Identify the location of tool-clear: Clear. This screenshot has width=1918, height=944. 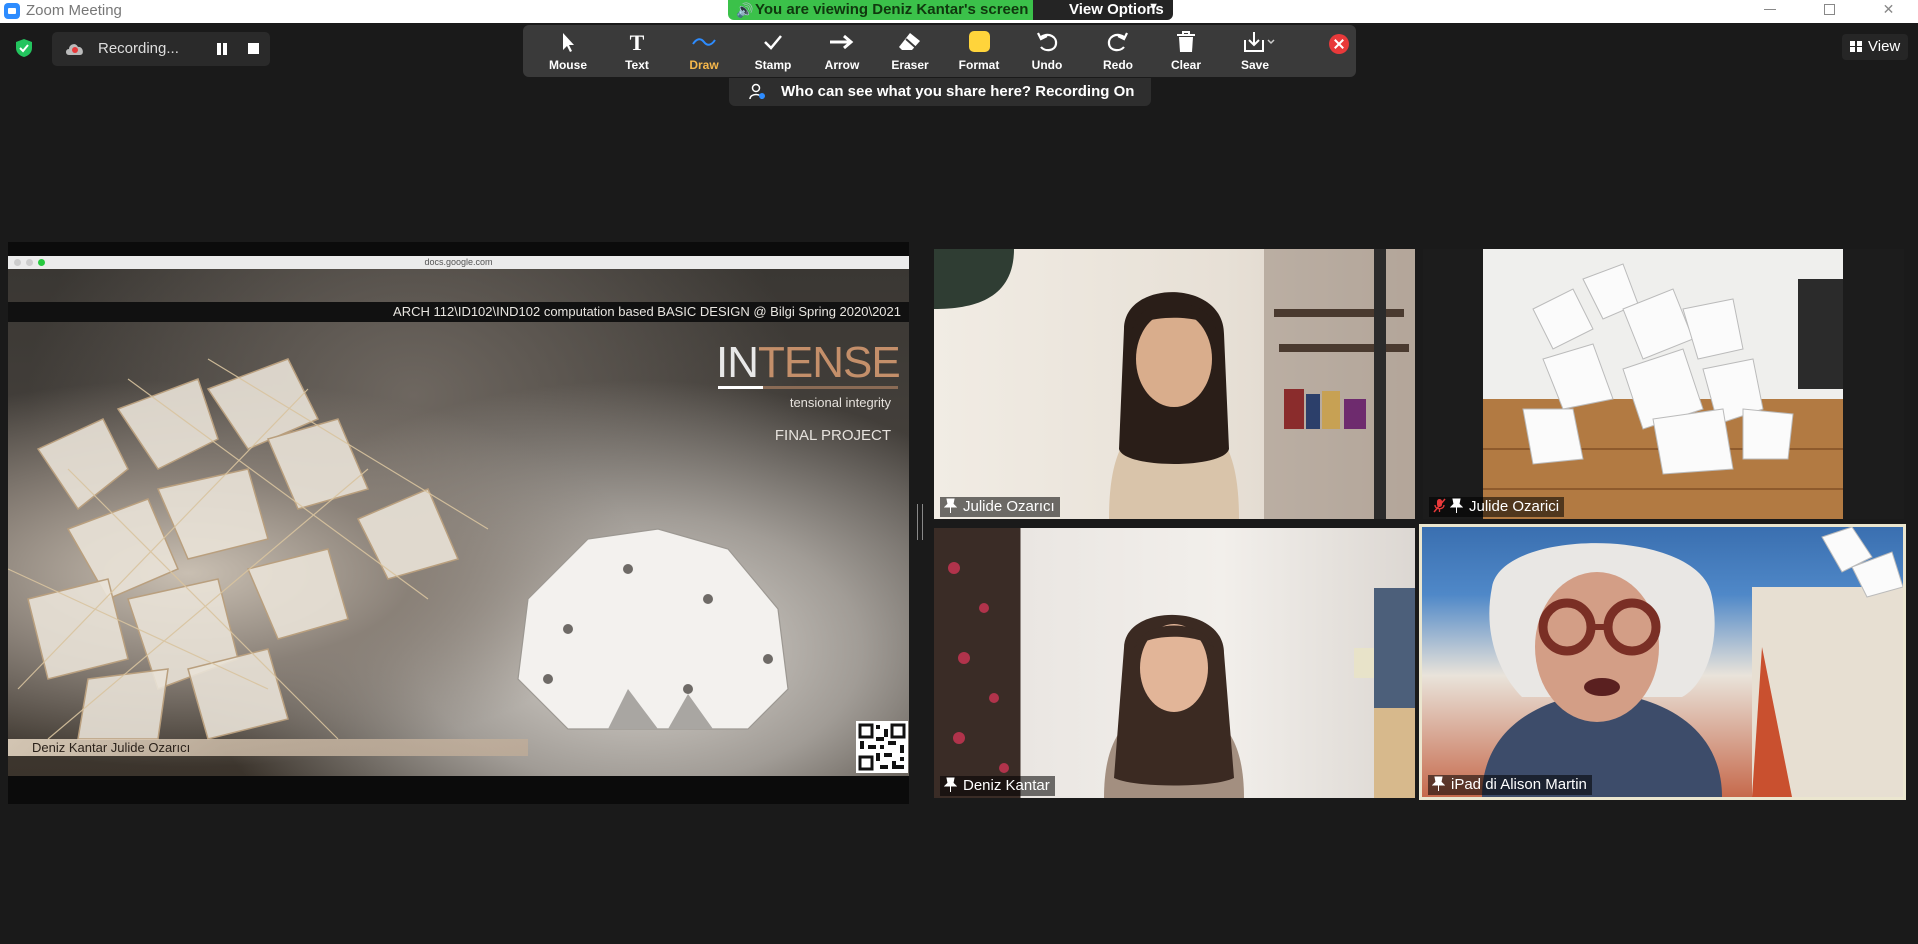
(1186, 51).